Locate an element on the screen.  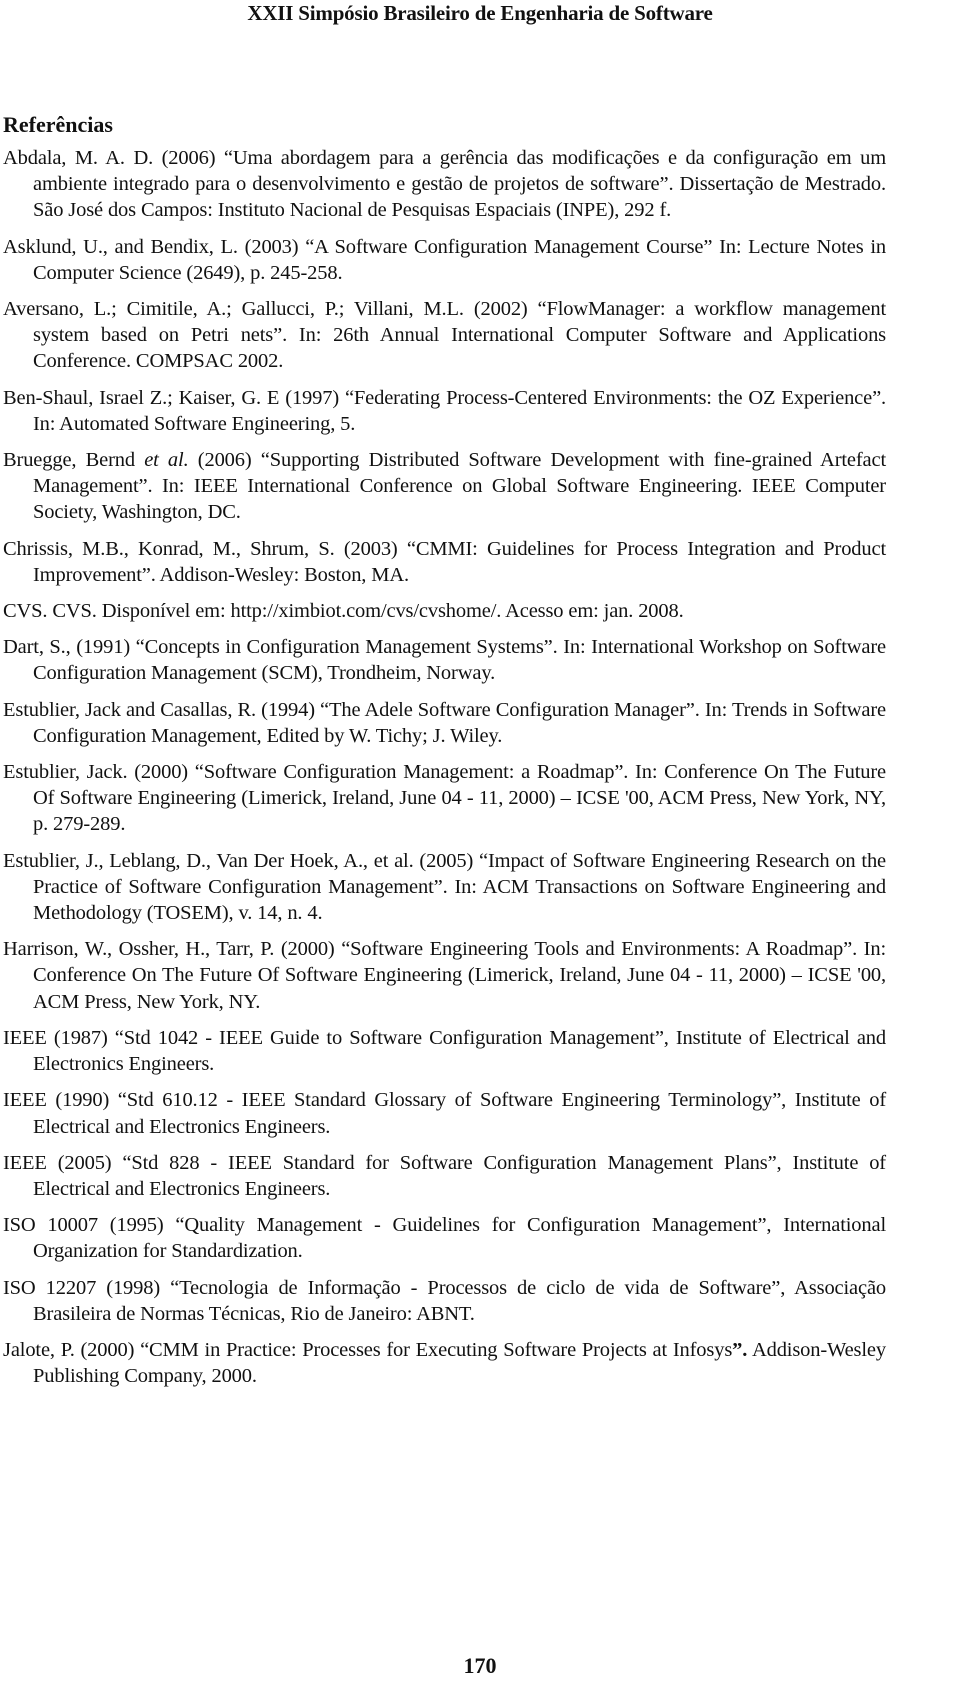
page-number: 170 is located at coordinates (480, 1665).